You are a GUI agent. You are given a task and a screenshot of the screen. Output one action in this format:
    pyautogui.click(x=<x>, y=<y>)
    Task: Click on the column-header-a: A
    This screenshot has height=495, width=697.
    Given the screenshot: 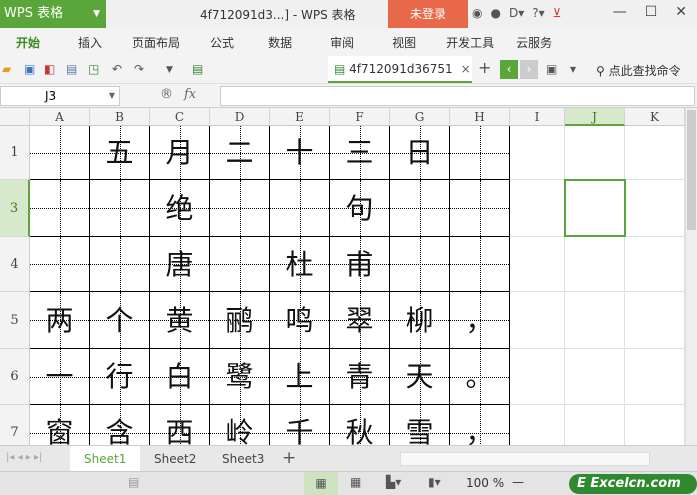 What is the action you would take?
    pyautogui.click(x=60, y=117)
    